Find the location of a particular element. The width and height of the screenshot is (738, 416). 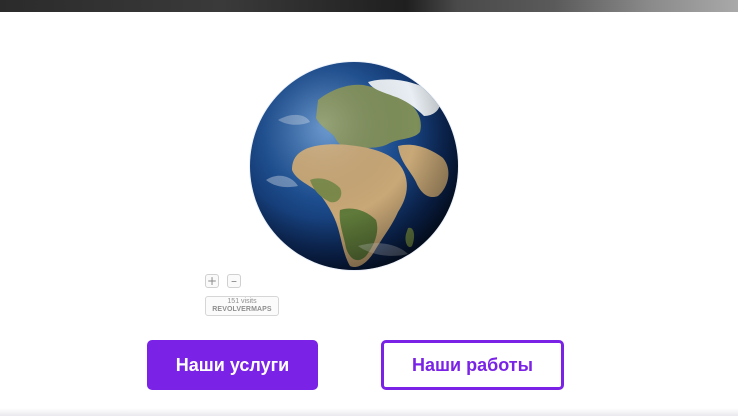

revolvermap-globe is located at coordinates (354, 166).